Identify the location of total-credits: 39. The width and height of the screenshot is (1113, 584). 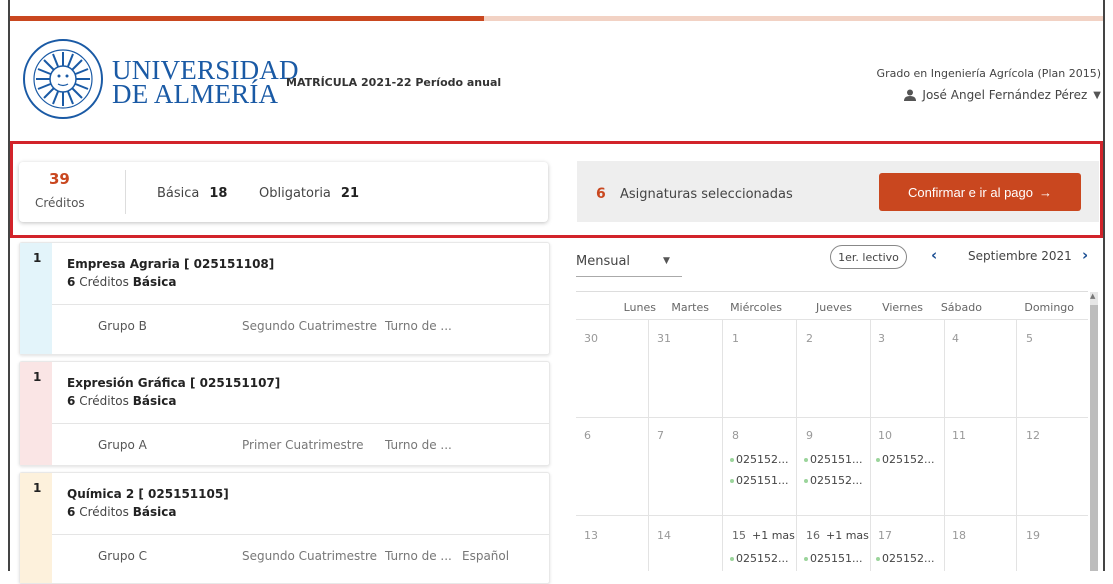
(59, 179).